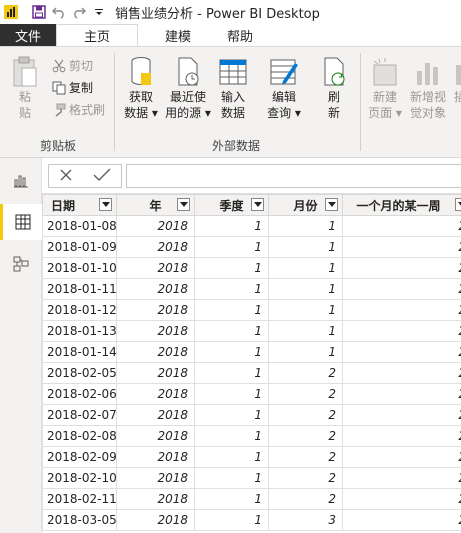 The image size is (461, 533). I want to click on copy-button: 复制, so click(72, 87).